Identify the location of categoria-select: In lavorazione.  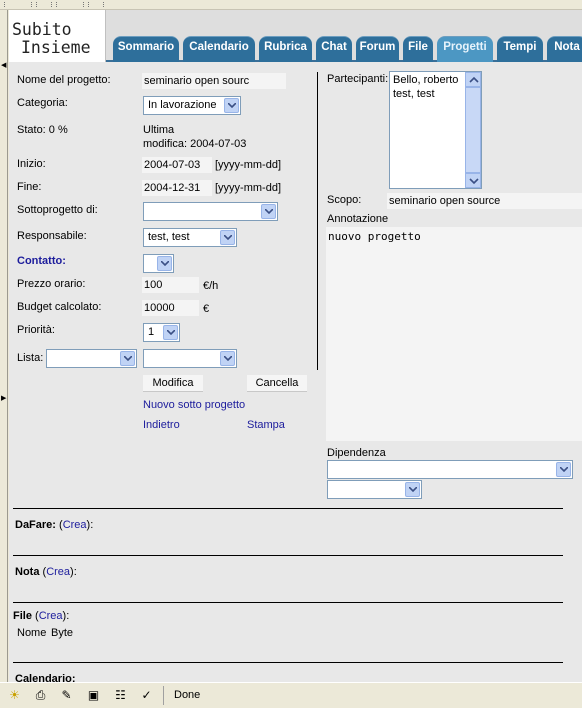
(192, 105).